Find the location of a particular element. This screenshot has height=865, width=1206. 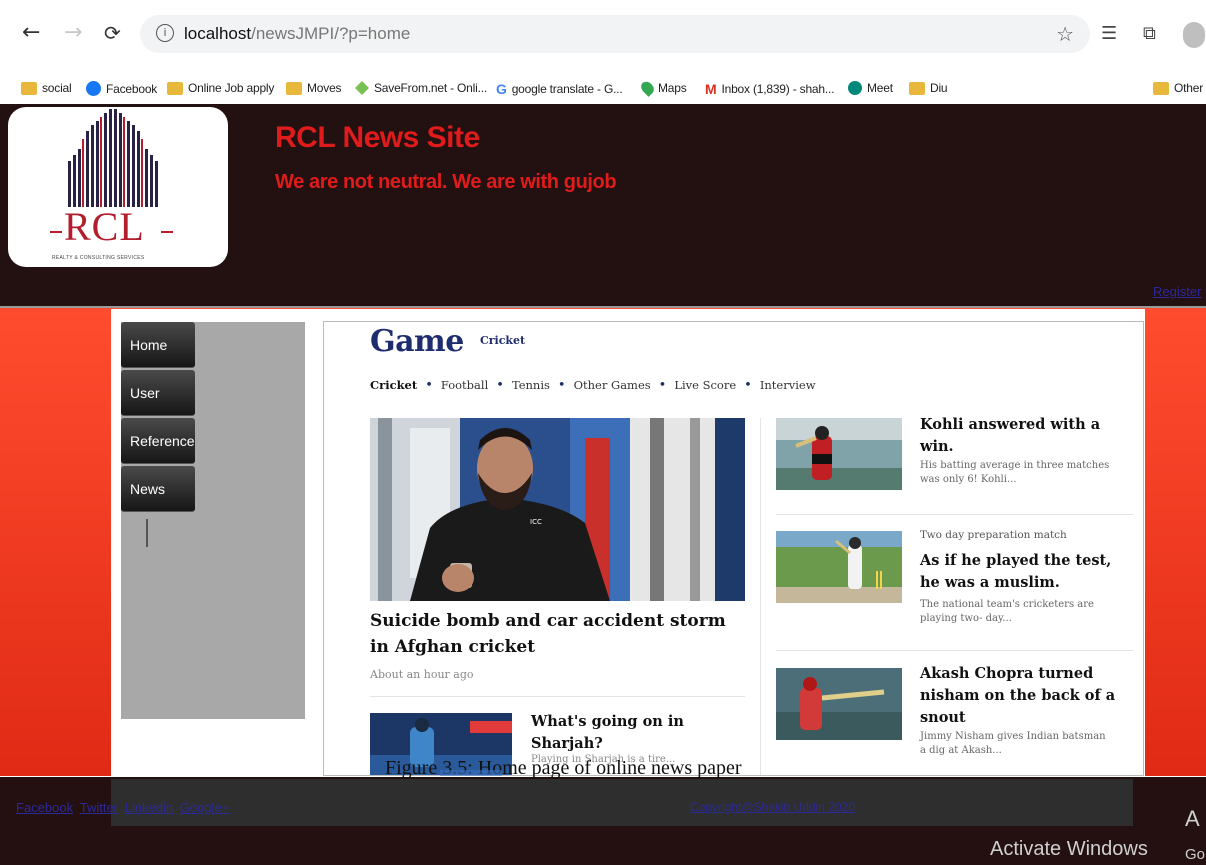

hero-image: ICC is located at coordinates (557, 509).